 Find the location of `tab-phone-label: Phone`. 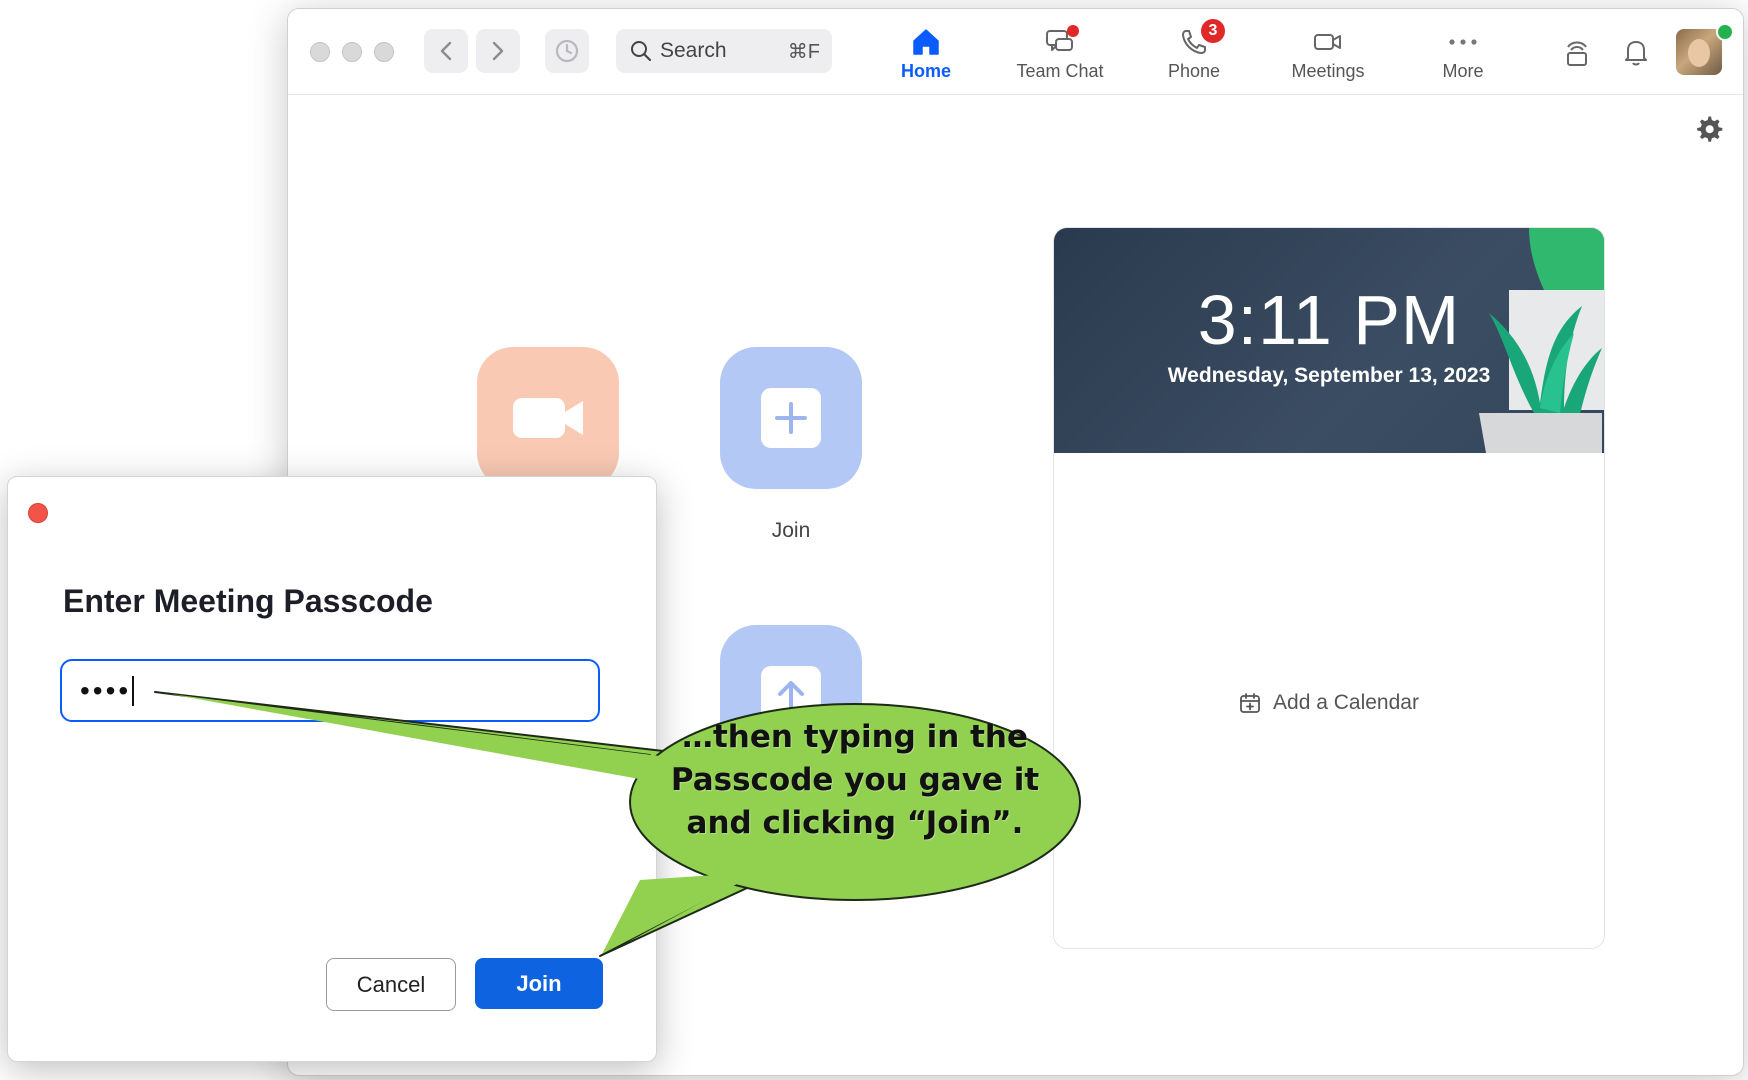

tab-phone-label: Phone is located at coordinates (1194, 71).